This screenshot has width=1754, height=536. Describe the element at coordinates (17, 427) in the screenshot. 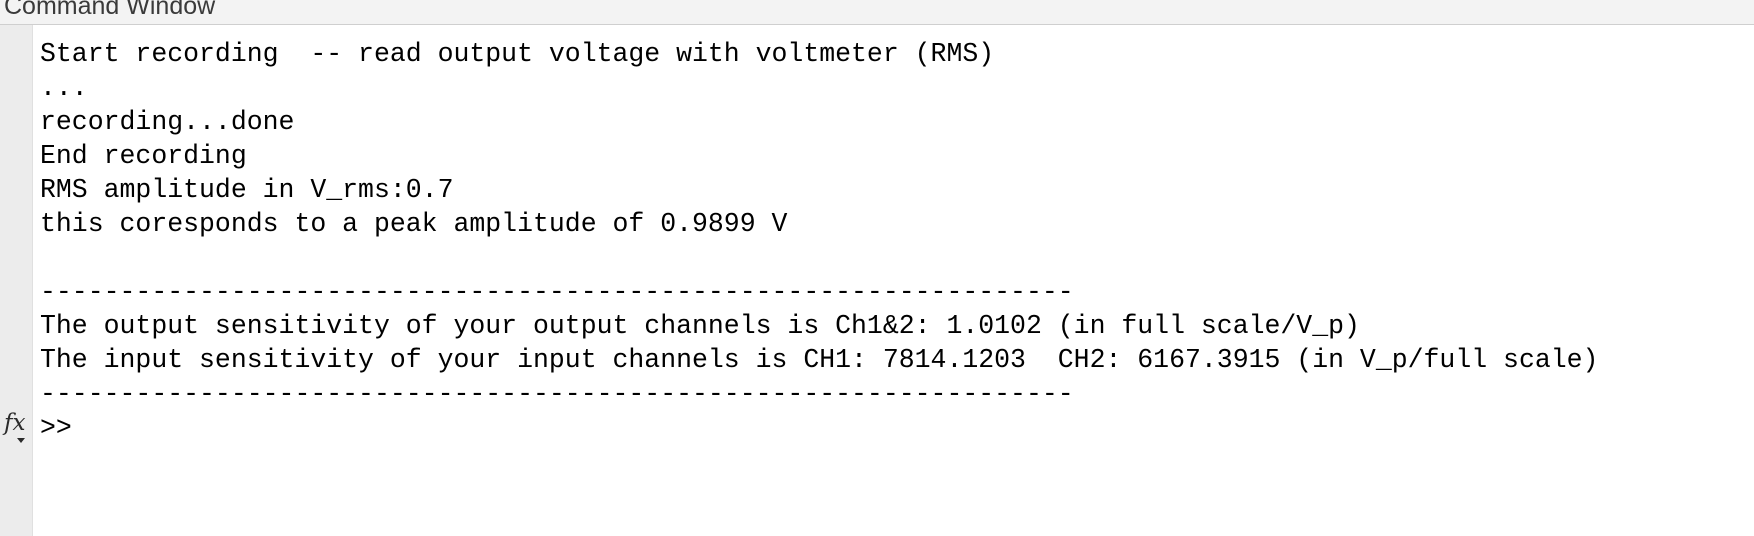

I see `fx-icon: fx` at that location.